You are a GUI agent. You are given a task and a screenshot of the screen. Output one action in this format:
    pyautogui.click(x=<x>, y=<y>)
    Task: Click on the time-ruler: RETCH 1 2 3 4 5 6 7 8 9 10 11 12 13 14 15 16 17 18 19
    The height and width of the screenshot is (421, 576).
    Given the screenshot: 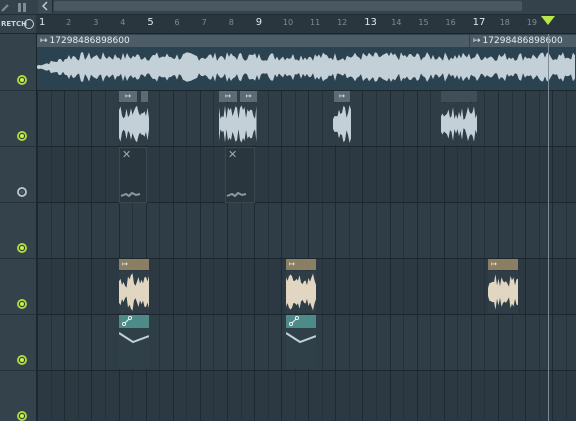 What is the action you would take?
    pyautogui.click(x=288, y=24)
    